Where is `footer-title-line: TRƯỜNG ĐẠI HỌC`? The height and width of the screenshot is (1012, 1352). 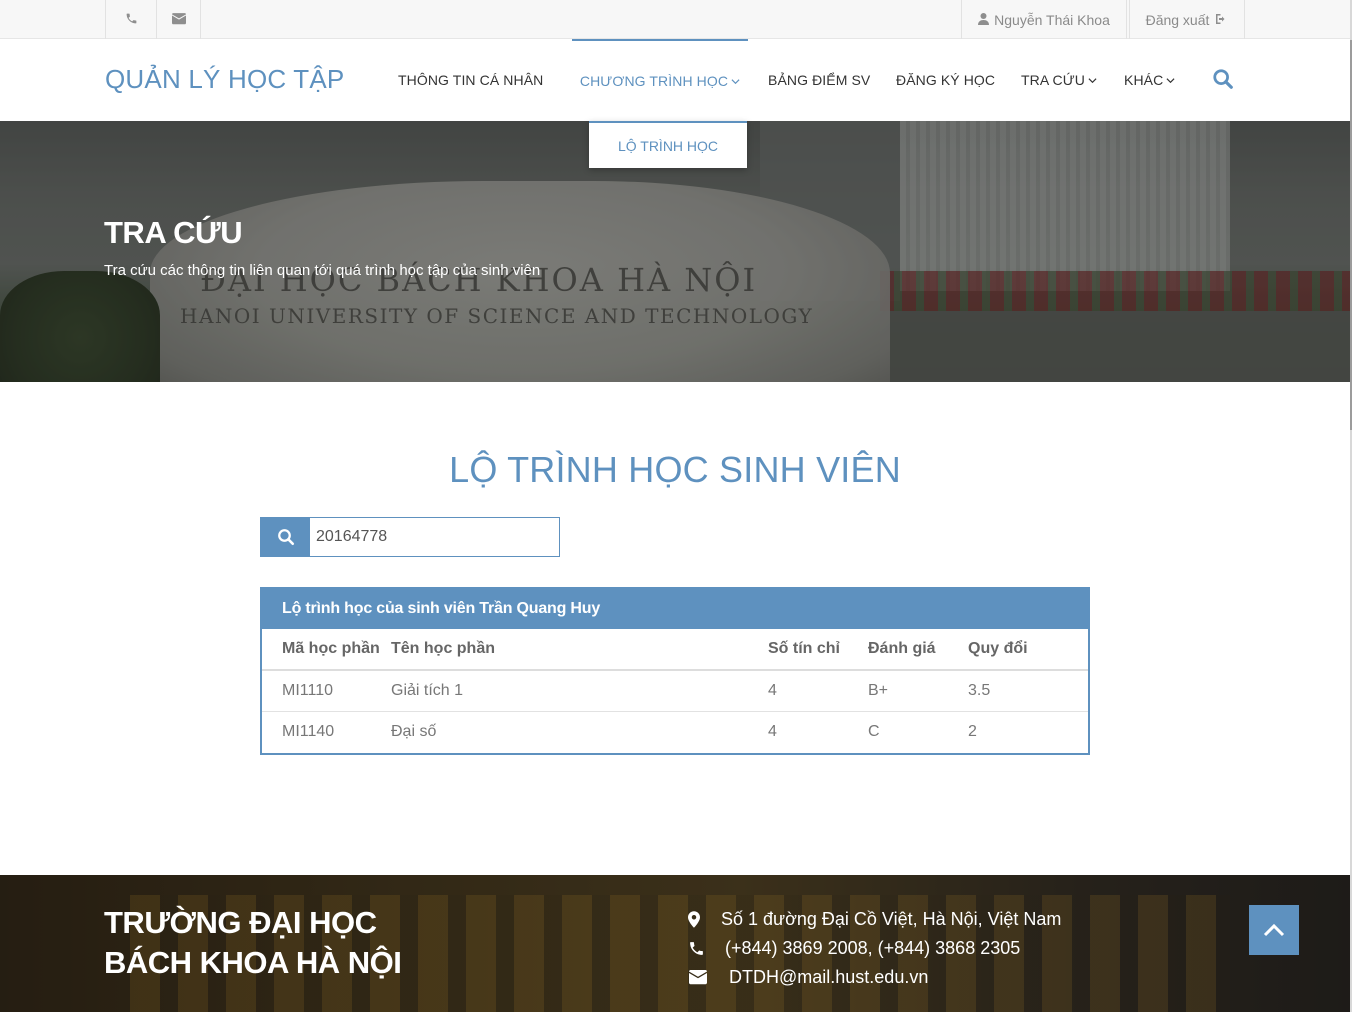
footer-title-line: TRƯỜNG ĐẠI HỌC is located at coordinates (240, 922).